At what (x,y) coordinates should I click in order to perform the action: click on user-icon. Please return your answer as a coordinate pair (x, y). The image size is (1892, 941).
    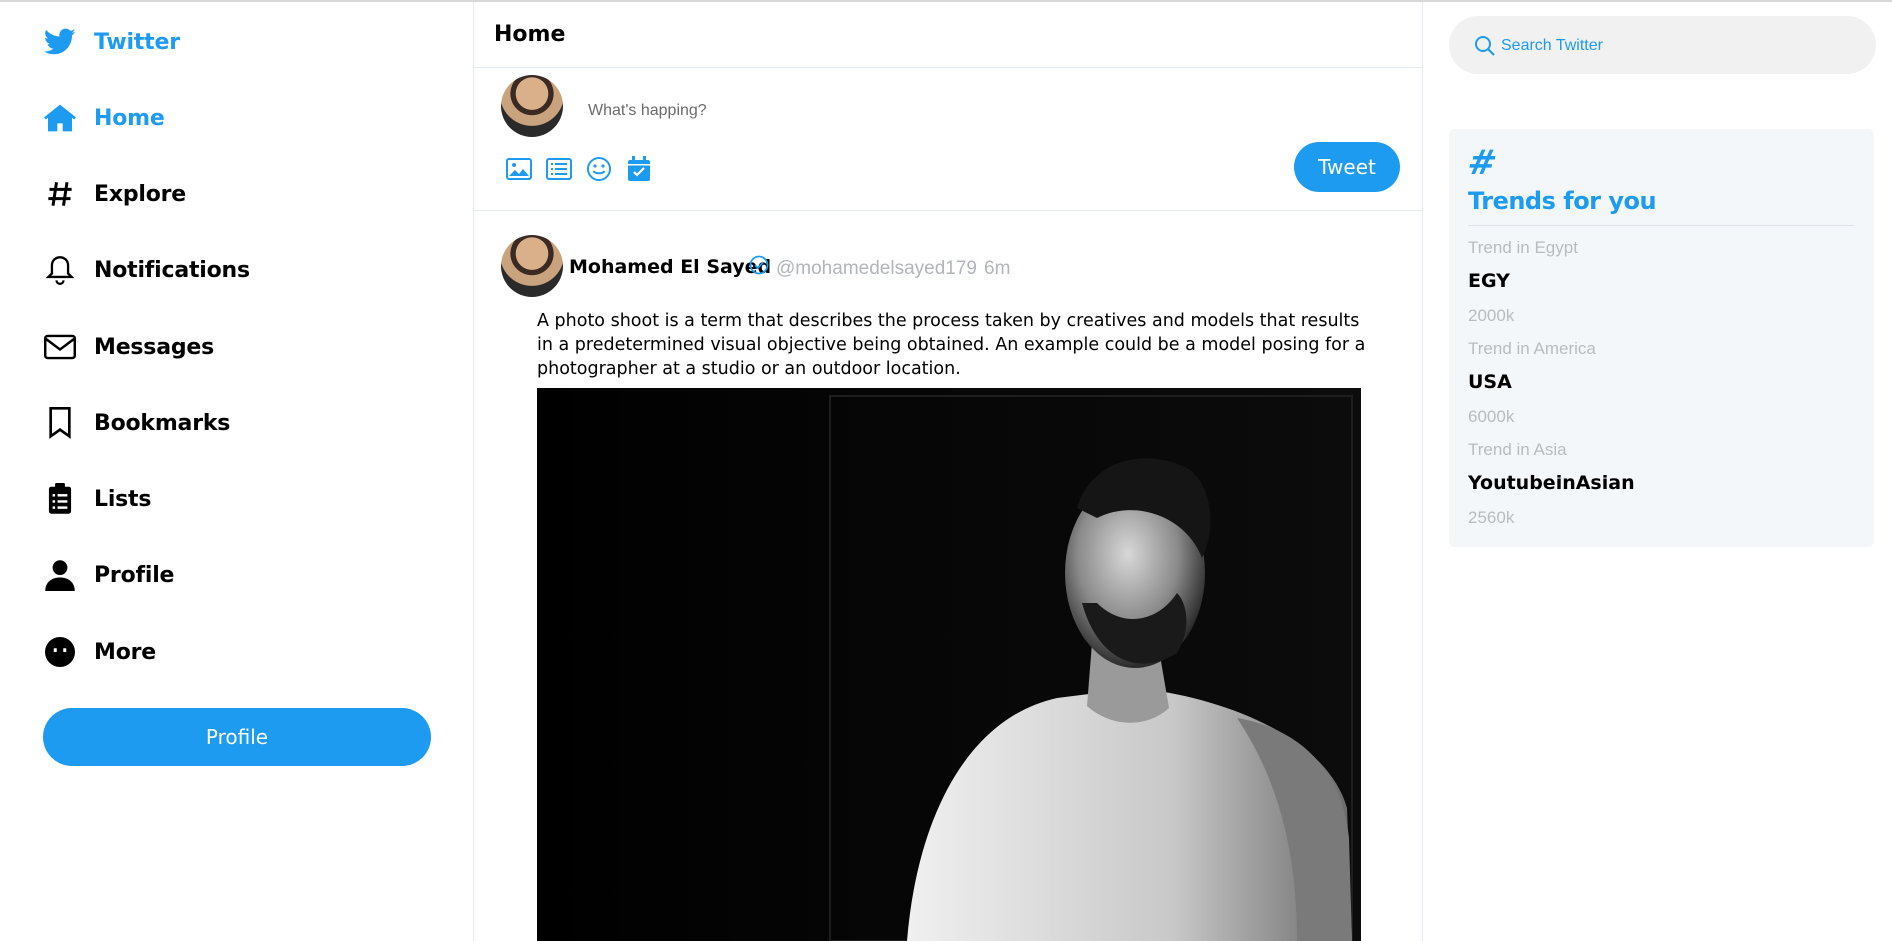
    Looking at the image, I should click on (60, 575).